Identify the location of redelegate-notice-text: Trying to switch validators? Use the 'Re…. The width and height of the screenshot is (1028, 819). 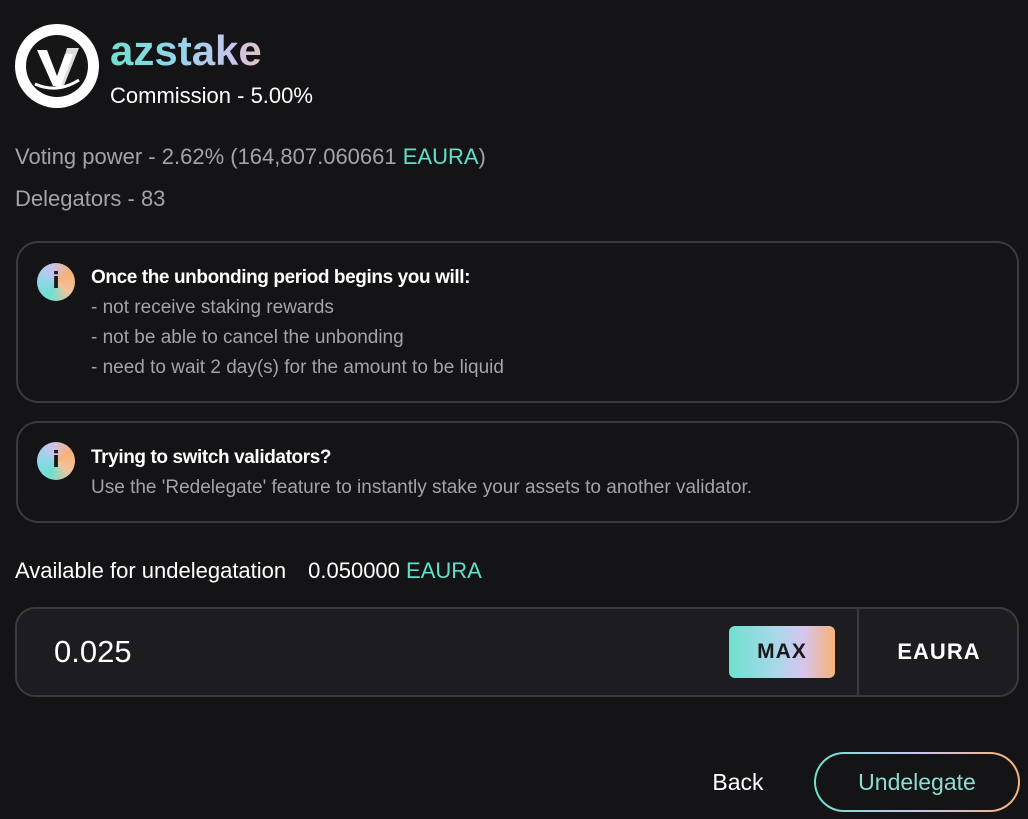
(421, 473).